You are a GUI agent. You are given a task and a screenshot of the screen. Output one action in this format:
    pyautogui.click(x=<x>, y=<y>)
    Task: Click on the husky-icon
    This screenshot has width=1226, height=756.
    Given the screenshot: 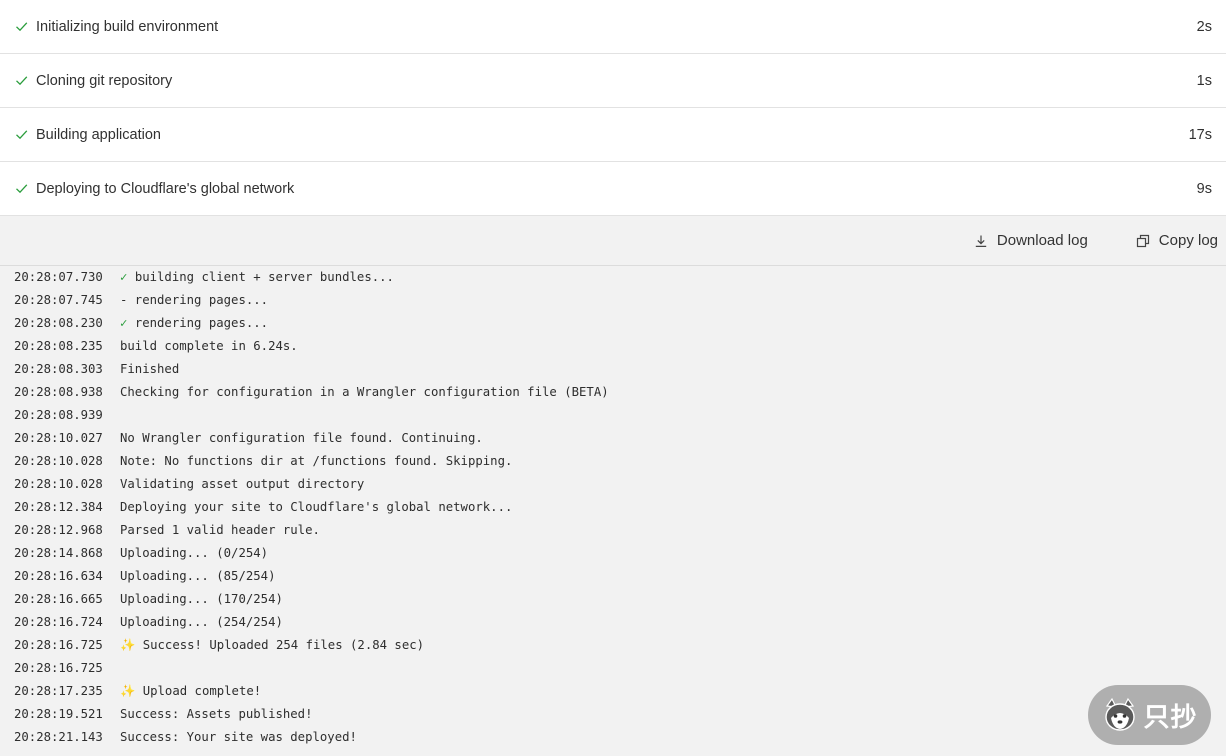 What is the action you would take?
    pyautogui.click(x=1120, y=714)
    